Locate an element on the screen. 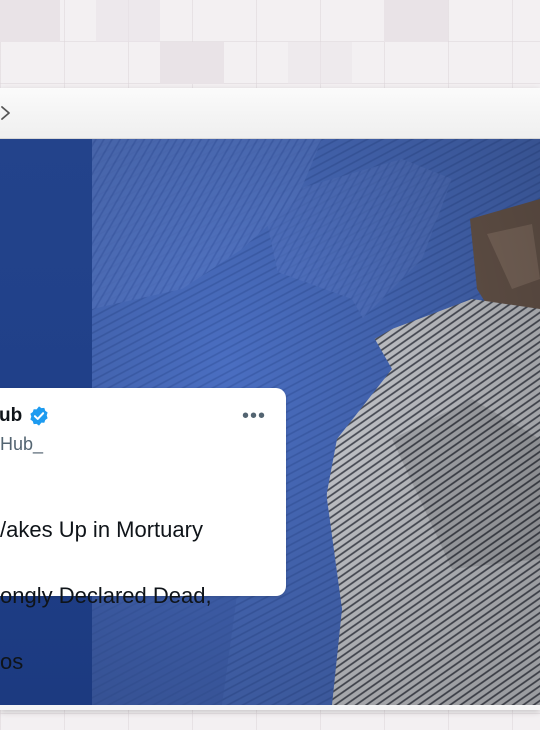 This screenshot has height=730, width=540. more-options-icon: ••• is located at coordinates (253, 415).